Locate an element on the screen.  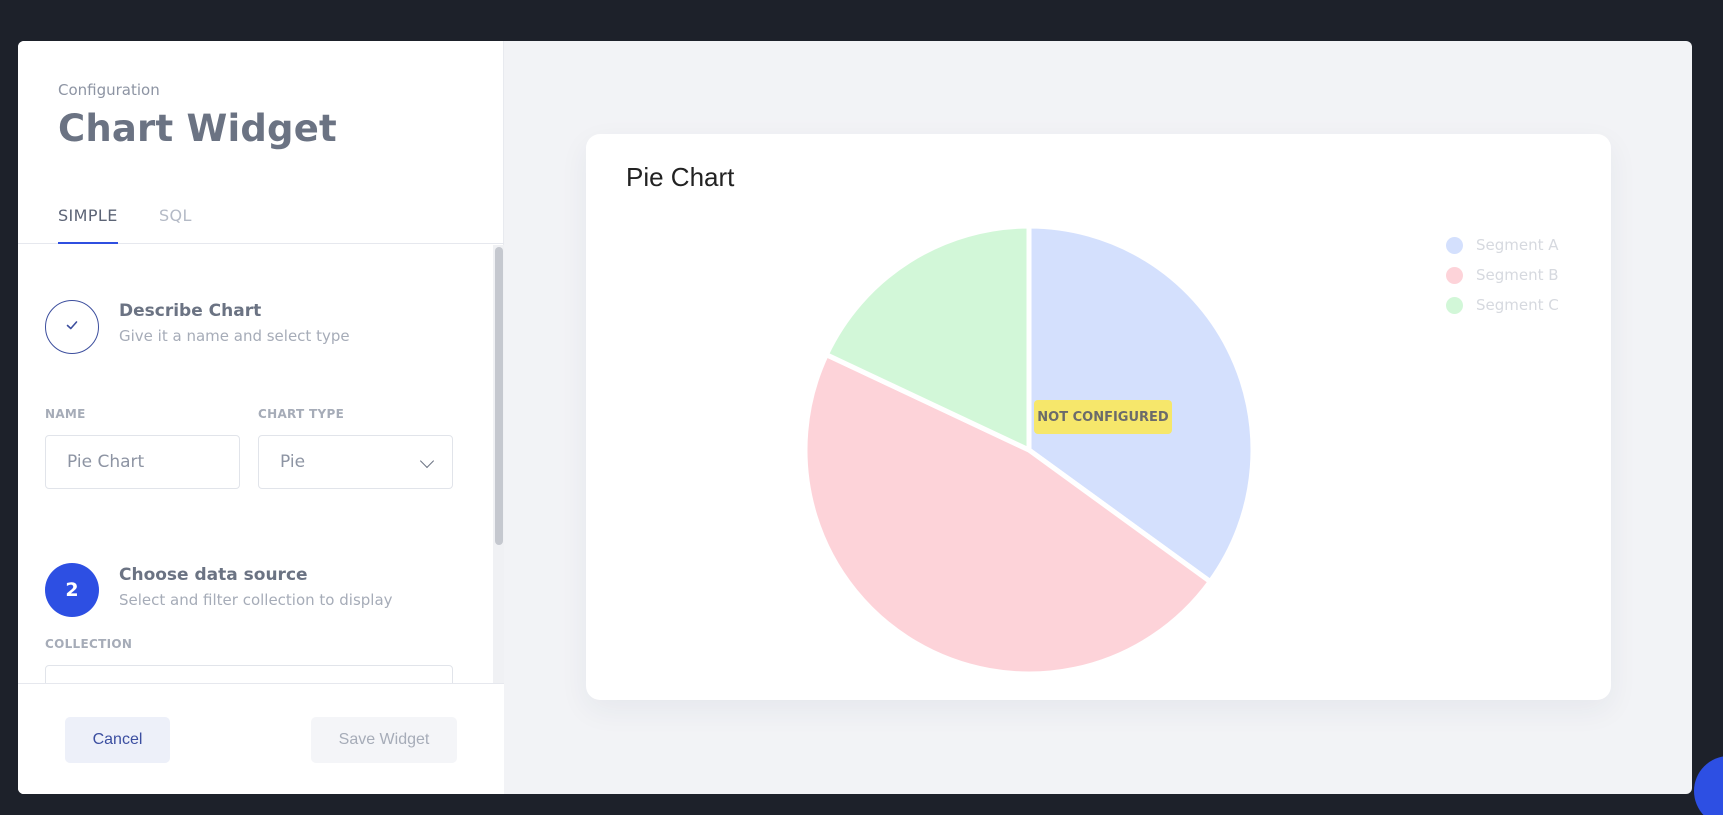
step-2-number-badge: 2 is located at coordinates (72, 590).